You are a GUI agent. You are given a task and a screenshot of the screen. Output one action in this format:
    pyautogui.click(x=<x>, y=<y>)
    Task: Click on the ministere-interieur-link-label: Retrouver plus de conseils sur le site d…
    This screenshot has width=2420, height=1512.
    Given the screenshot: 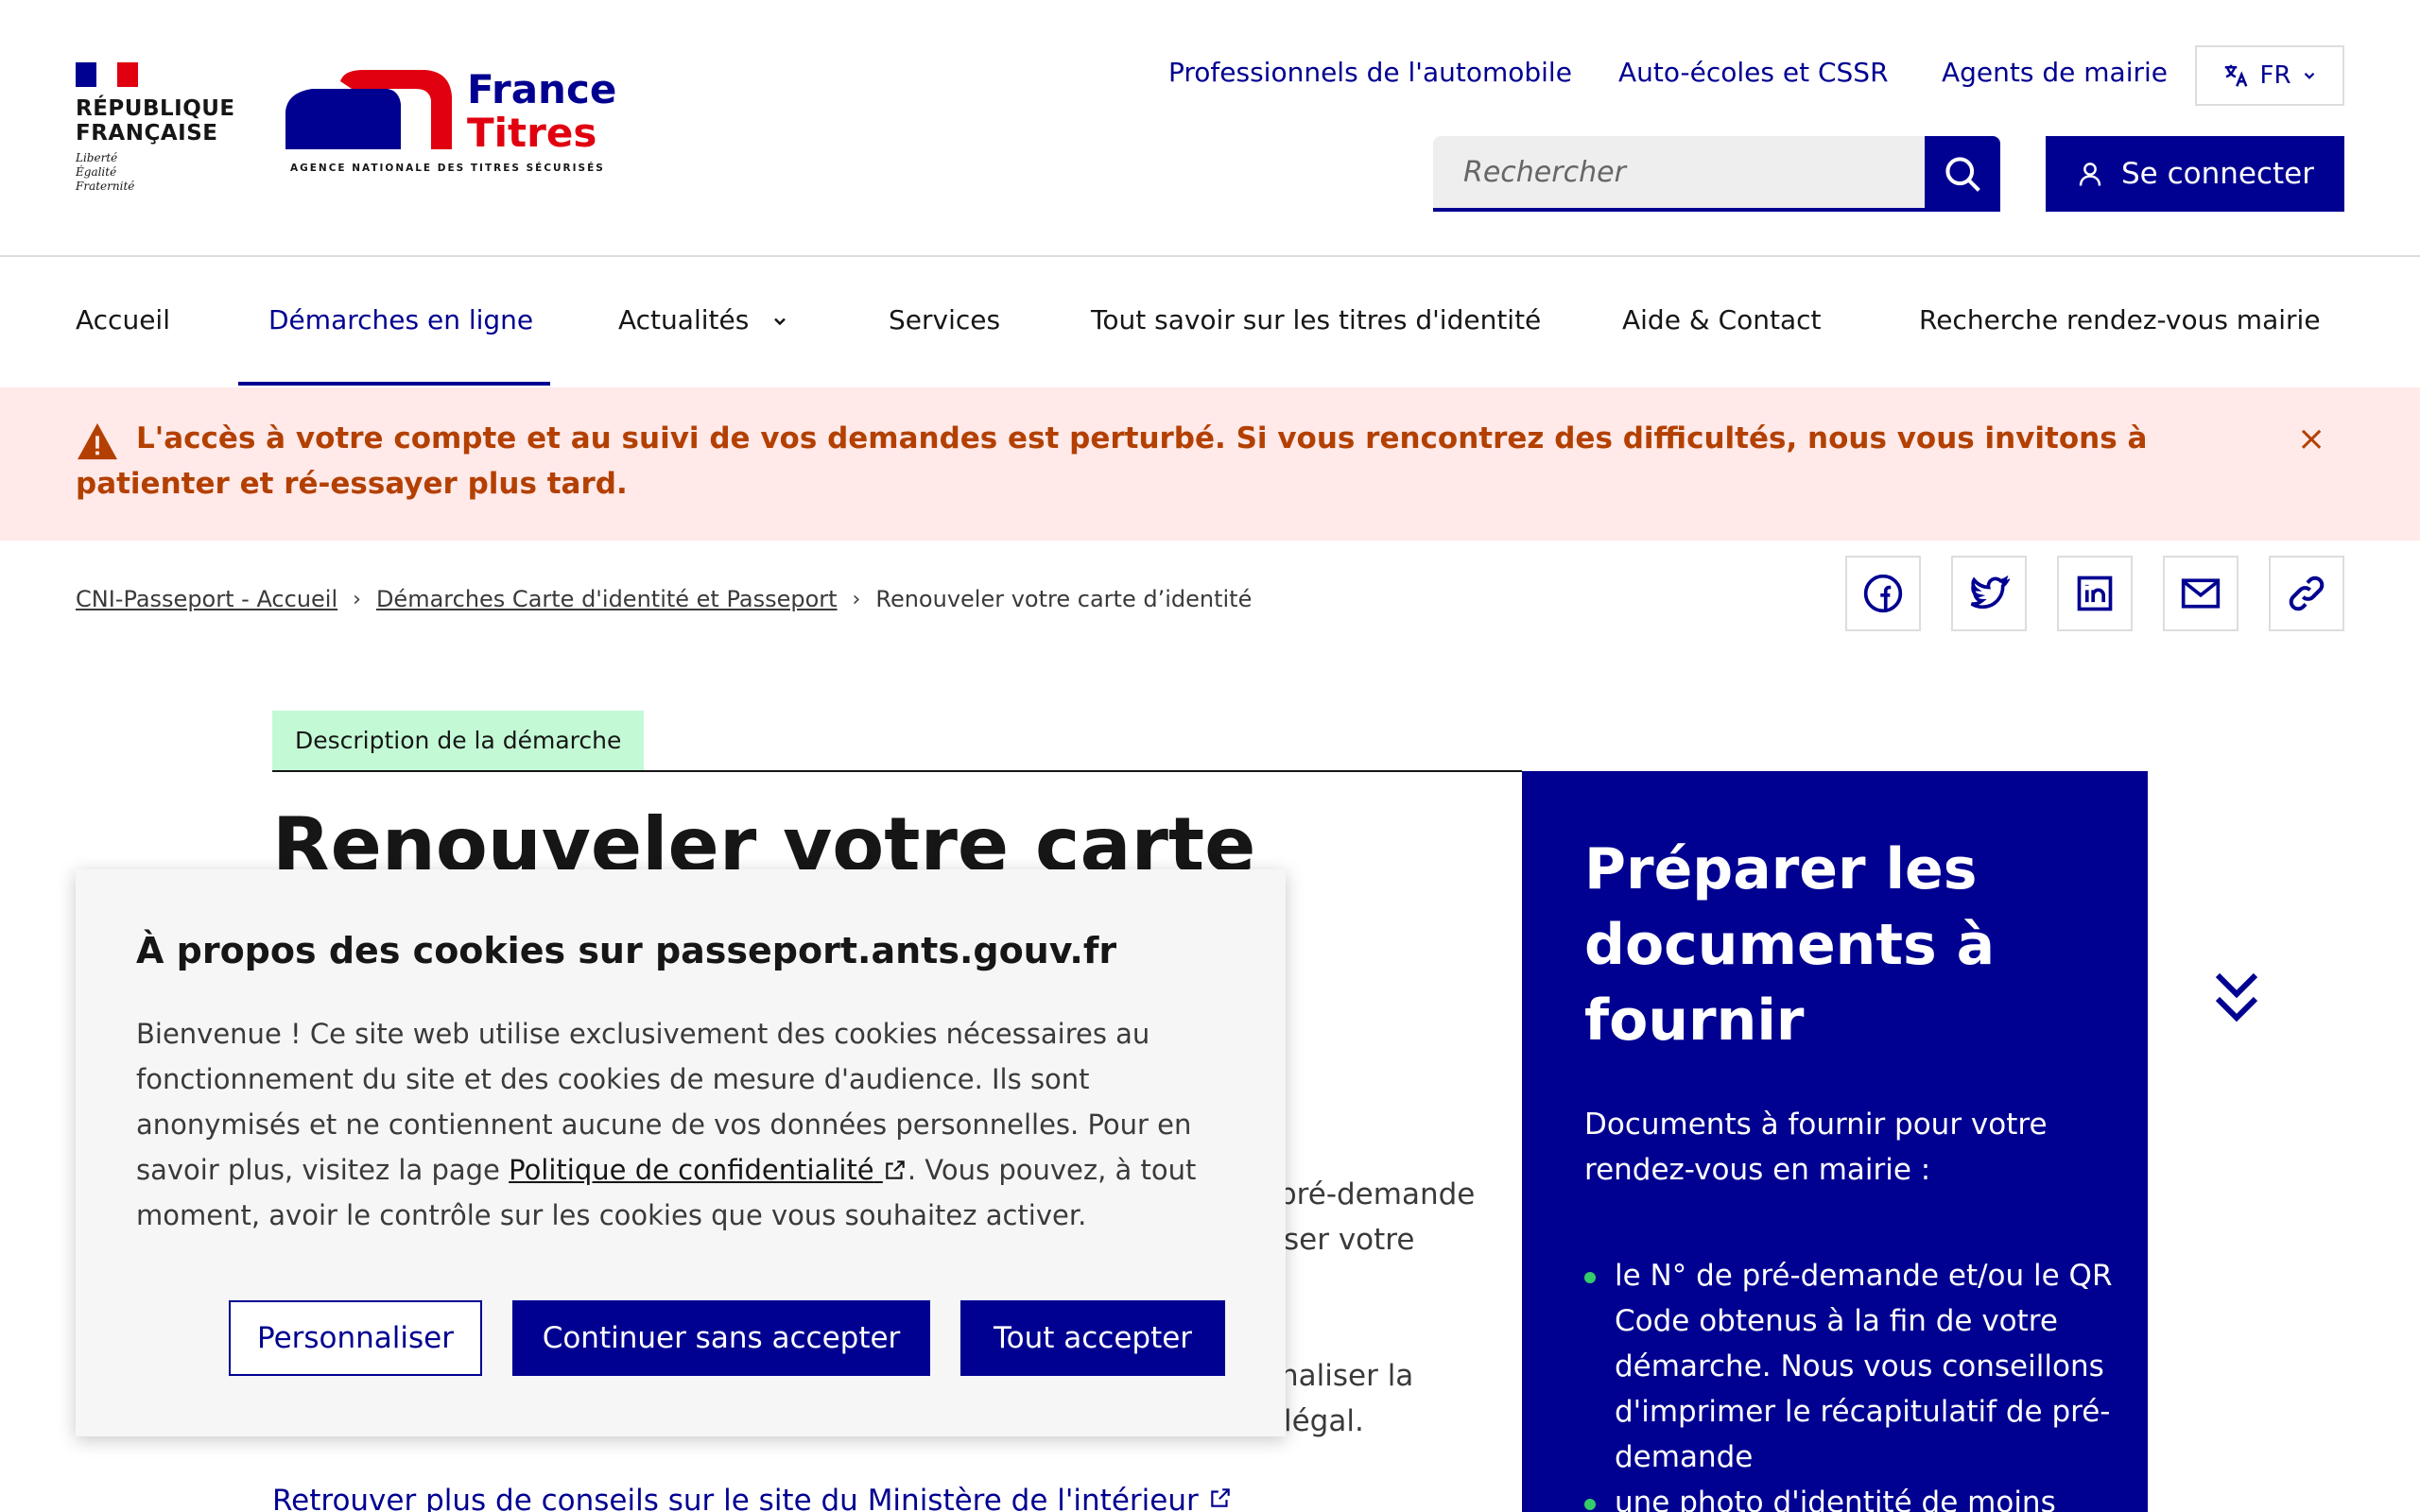 What is the action you would take?
    pyautogui.click(x=735, y=1498)
    